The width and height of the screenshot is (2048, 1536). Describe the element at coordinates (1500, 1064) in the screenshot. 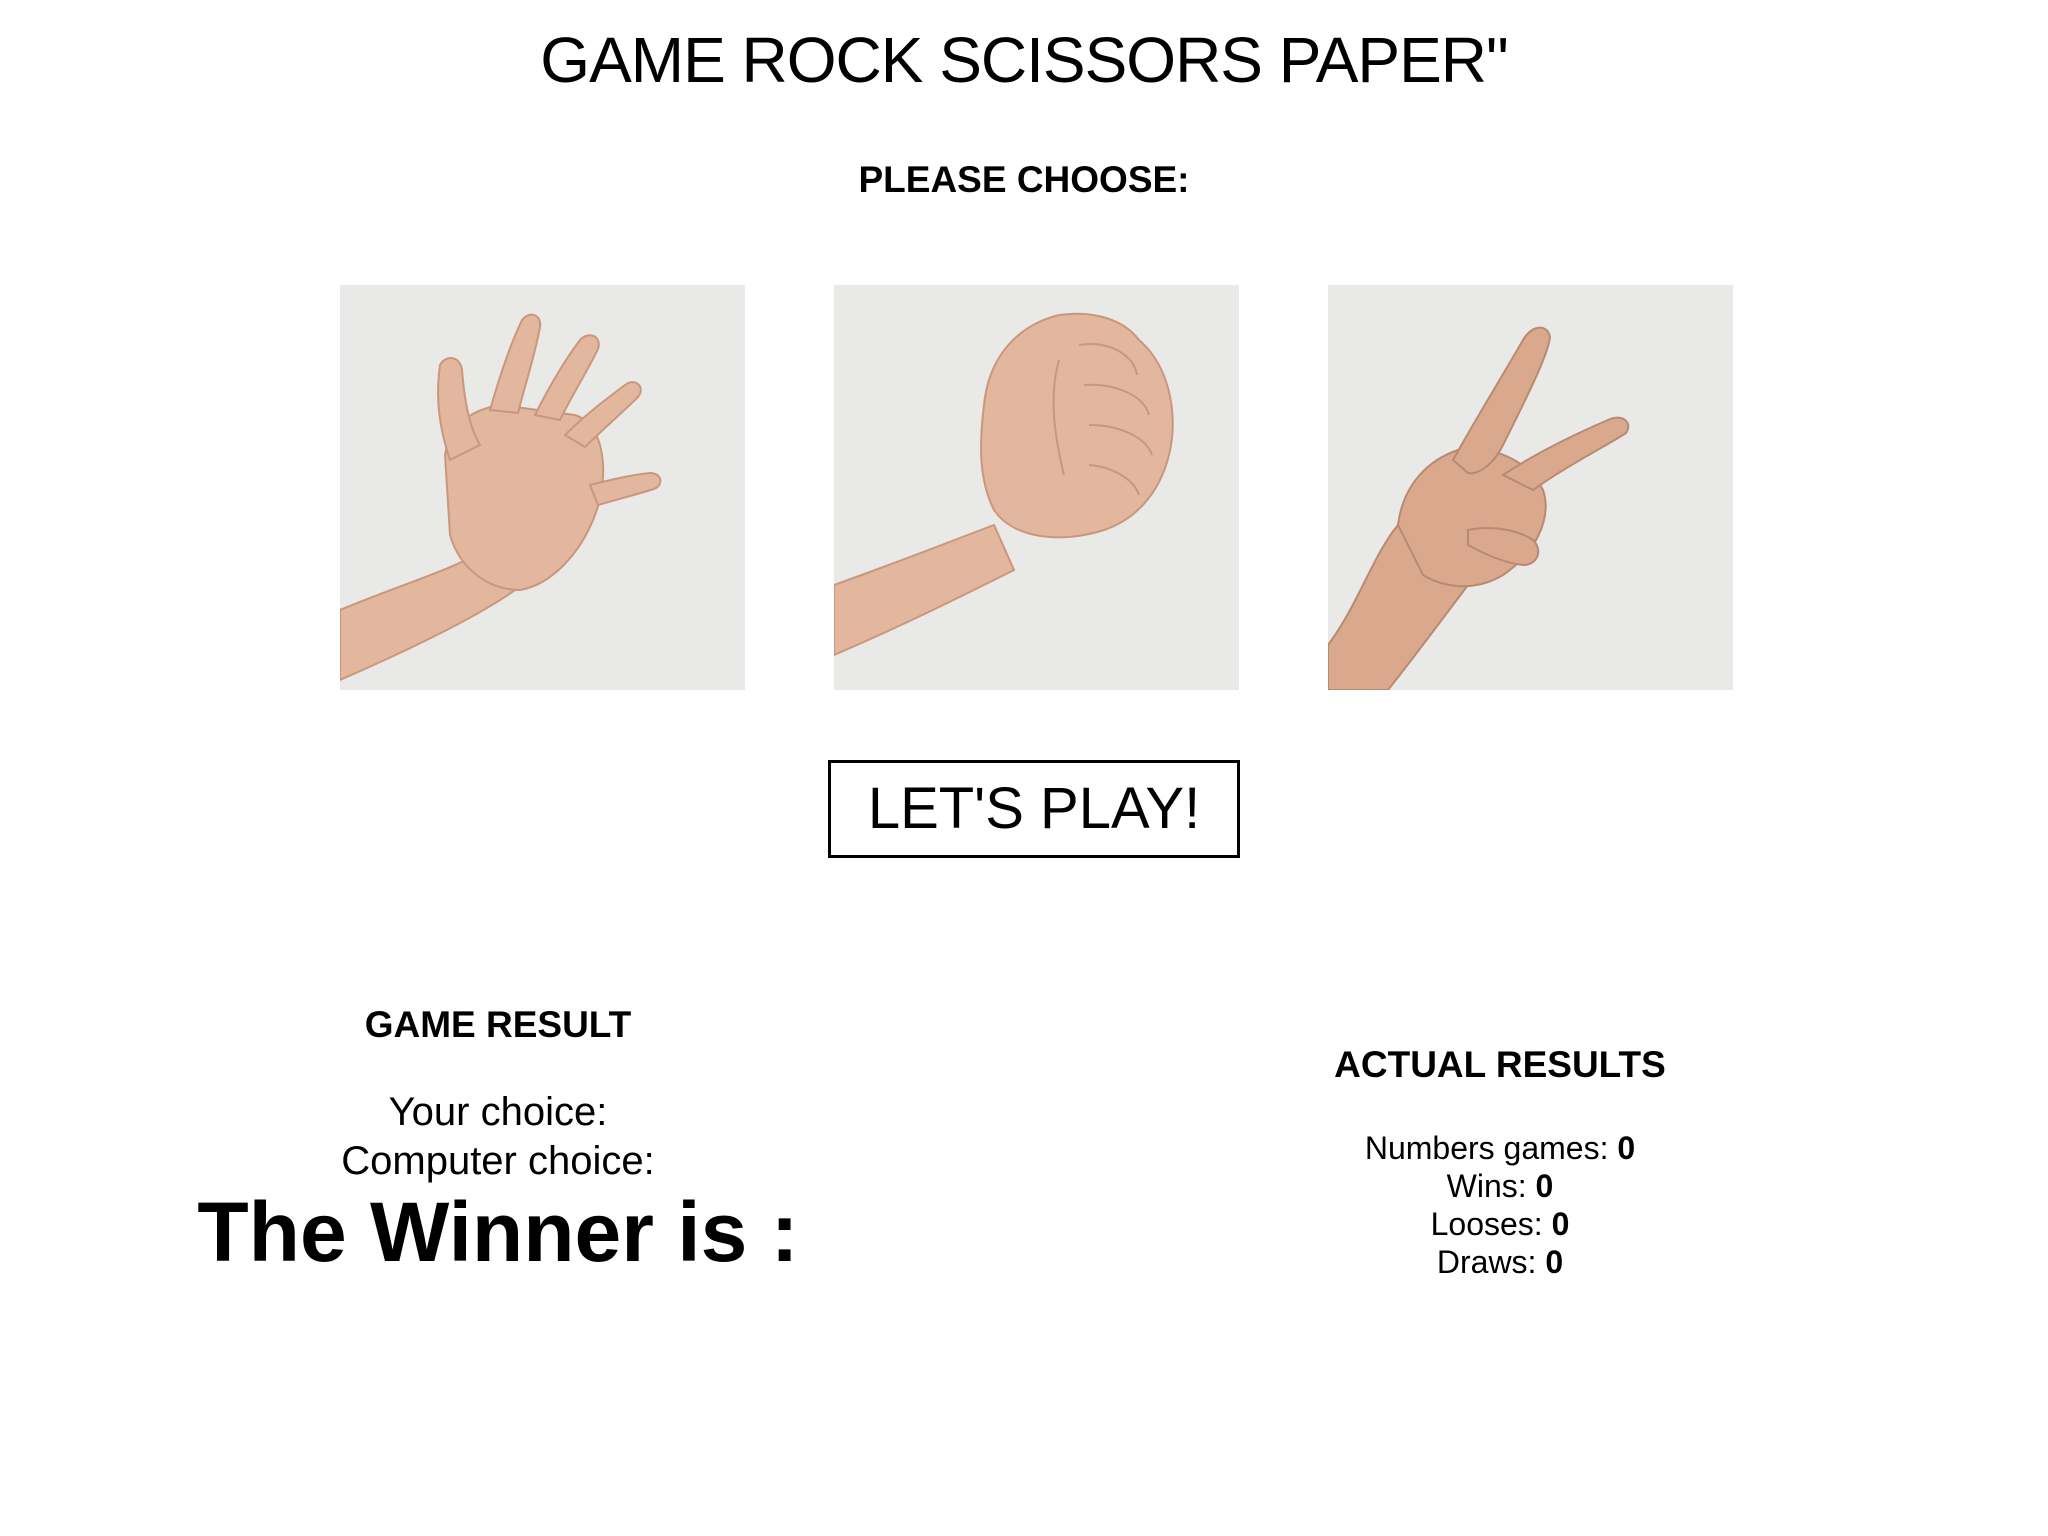

I see `actual-results-heading: ACTUAL RESULTS` at that location.